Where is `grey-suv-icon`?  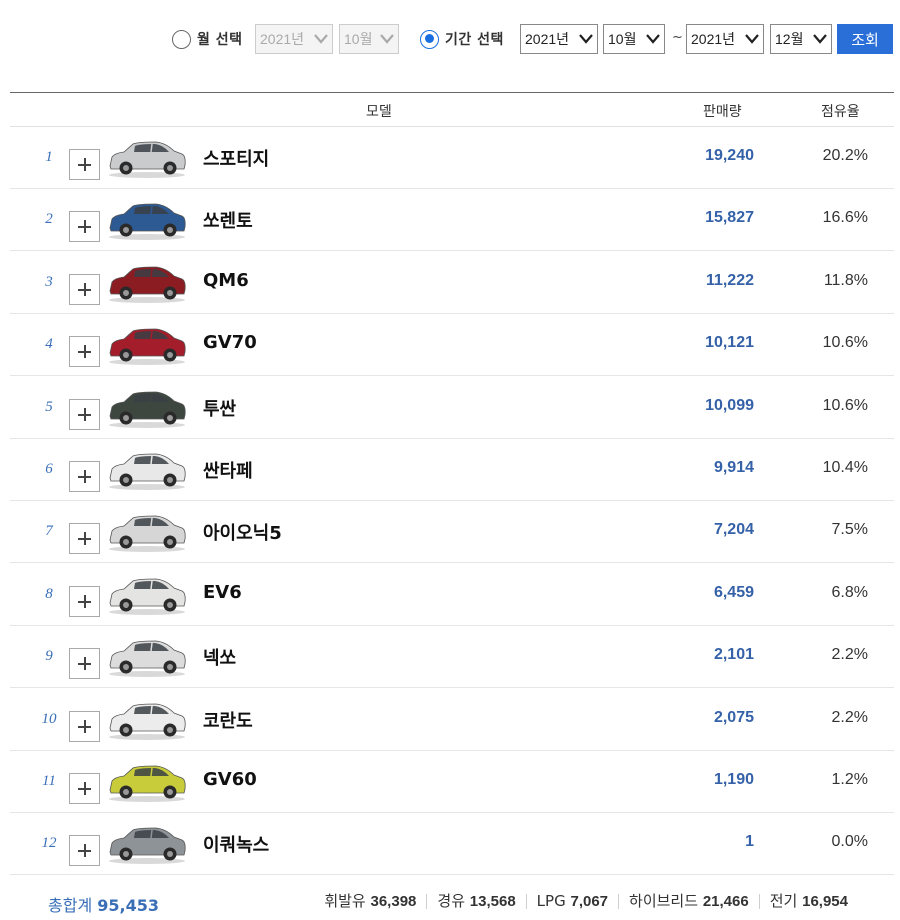
grey-suv-icon is located at coordinates (147, 846).